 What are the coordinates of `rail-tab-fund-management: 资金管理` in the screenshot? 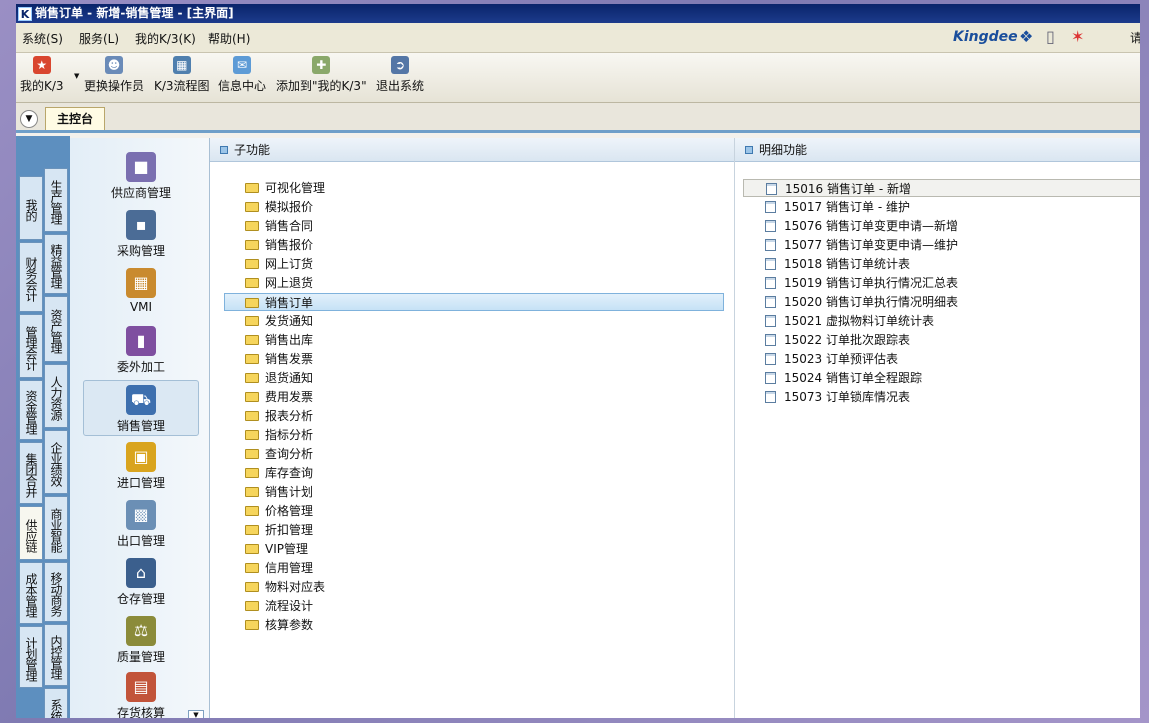 It's located at (31, 410).